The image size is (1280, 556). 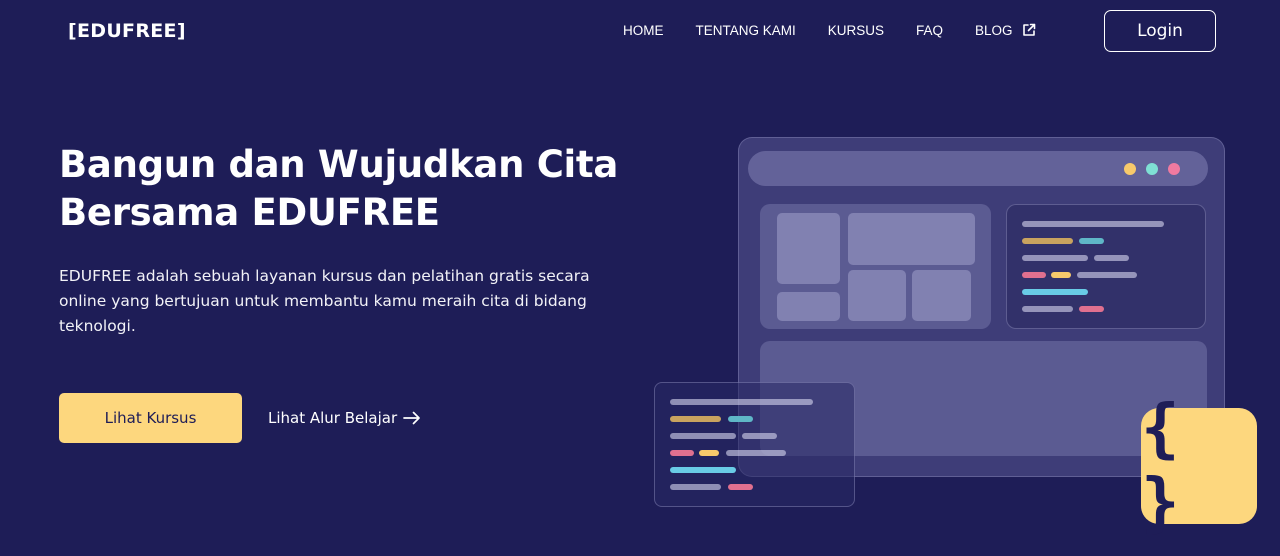 I want to click on nav-link-faq: FAQ, so click(x=929, y=30).